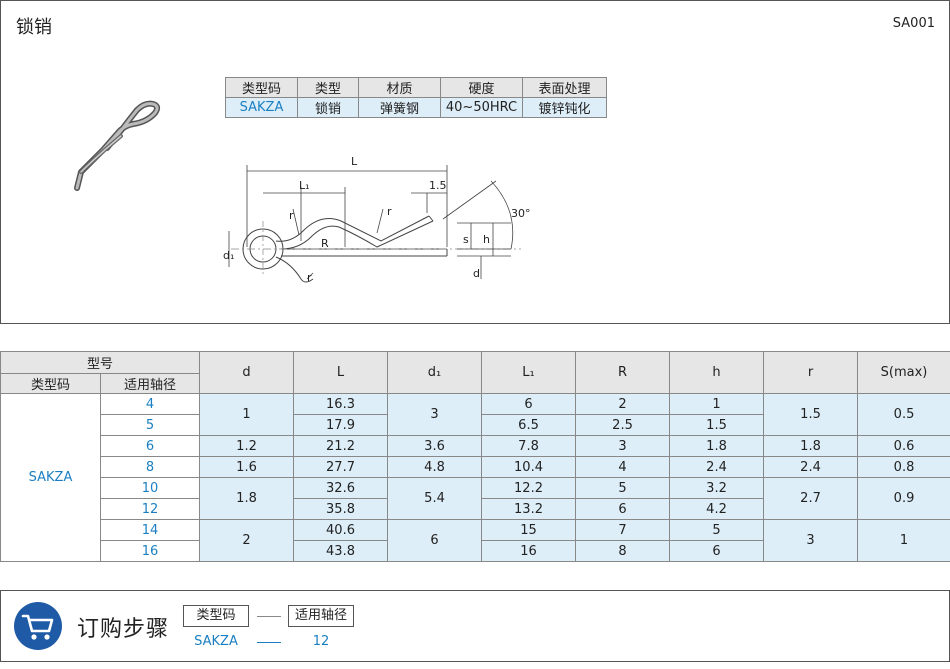 The width and height of the screenshot is (950, 669). I want to click on L1-cell: 16, so click(529, 551).